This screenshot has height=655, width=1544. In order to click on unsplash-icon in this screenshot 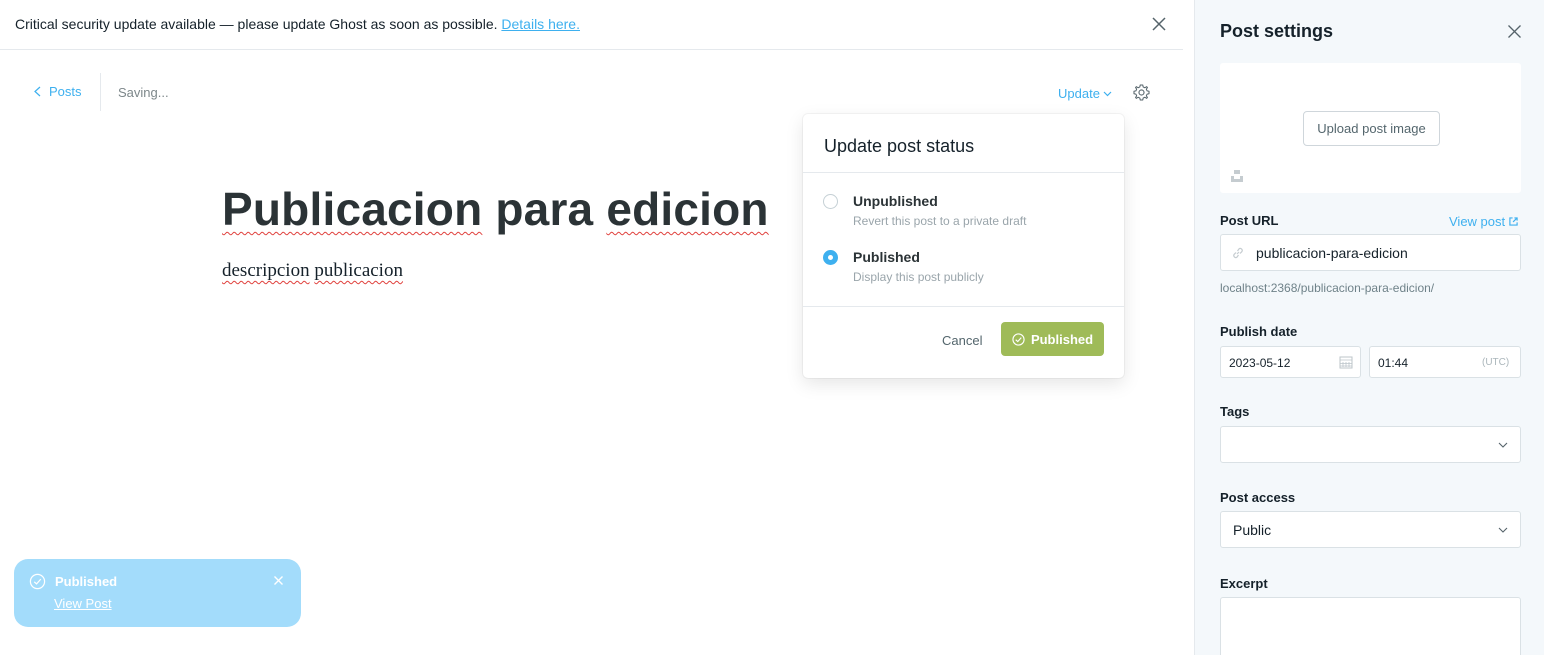, I will do `click(1237, 176)`.